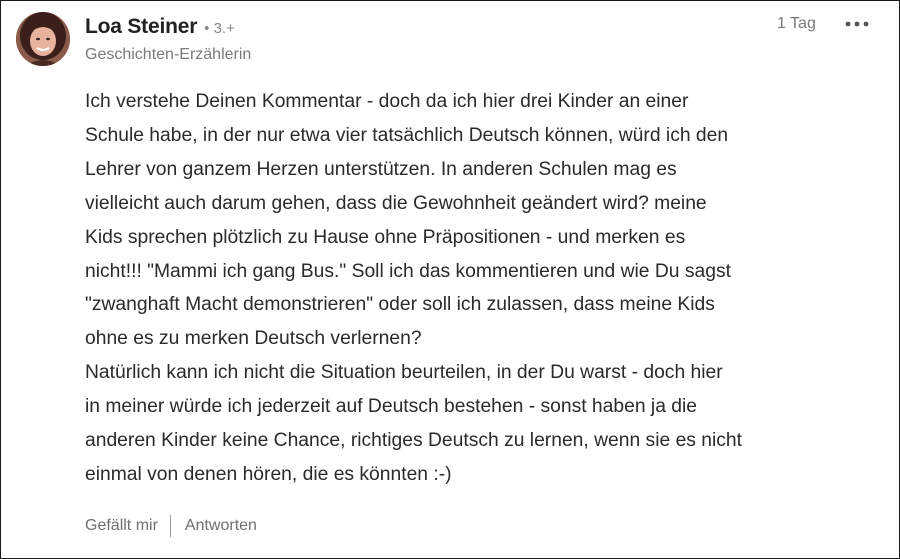 This screenshot has height=559, width=900. What do you see at coordinates (221, 526) in the screenshot?
I see `reply-button: Antworten` at bounding box center [221, 526].